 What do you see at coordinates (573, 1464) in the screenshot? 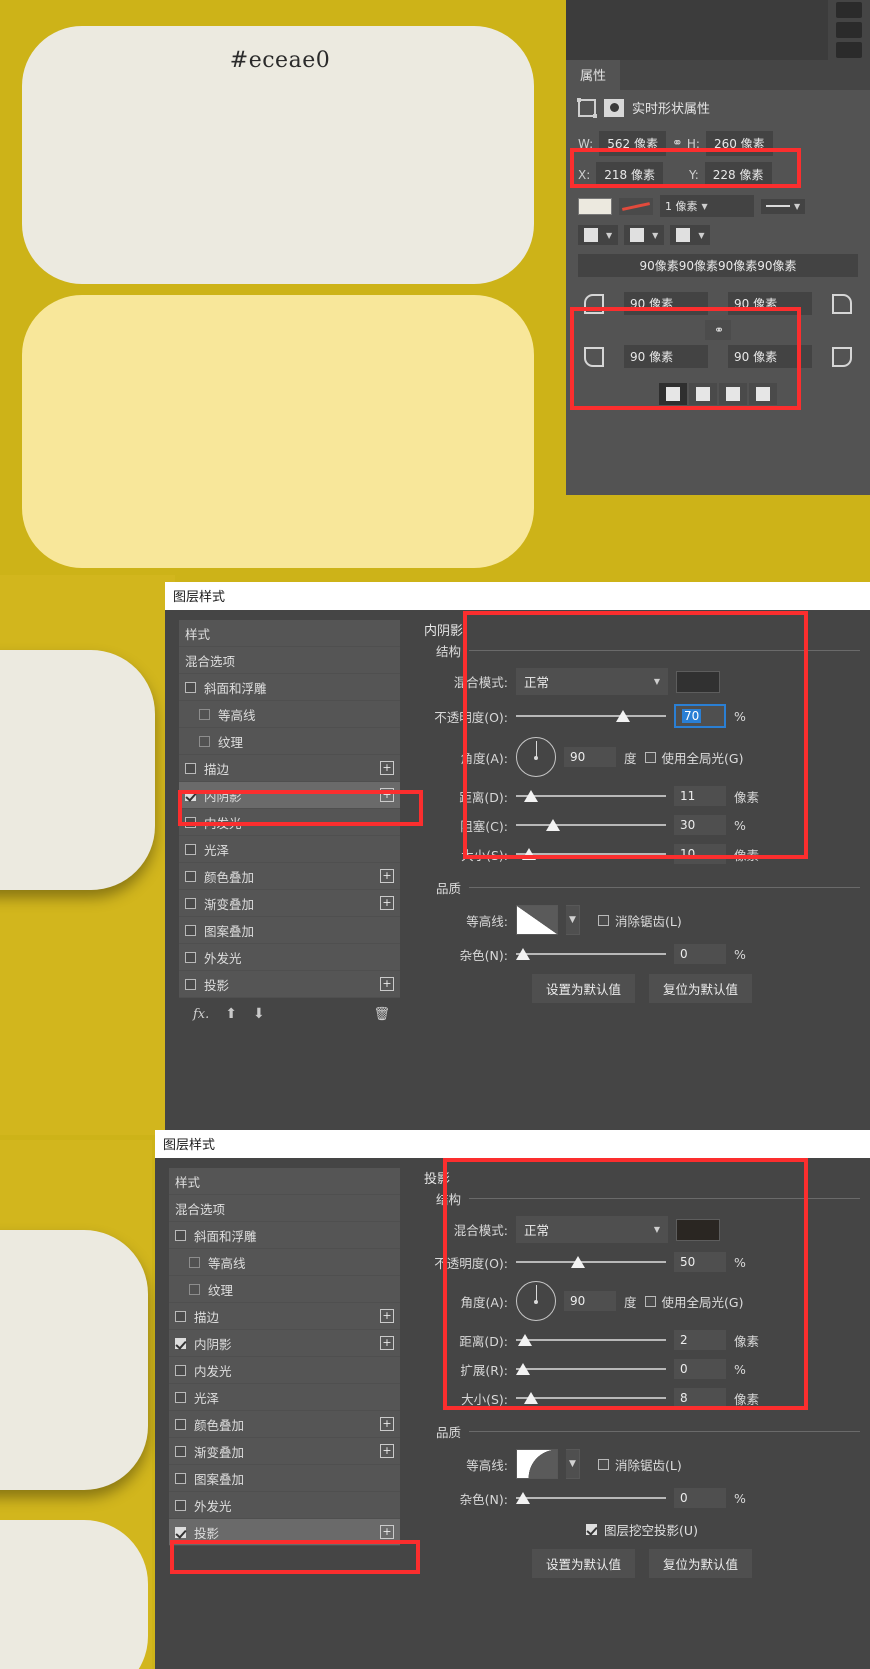
I see `chevron-down-icon: ▼` at bounding box center [573, 1464].